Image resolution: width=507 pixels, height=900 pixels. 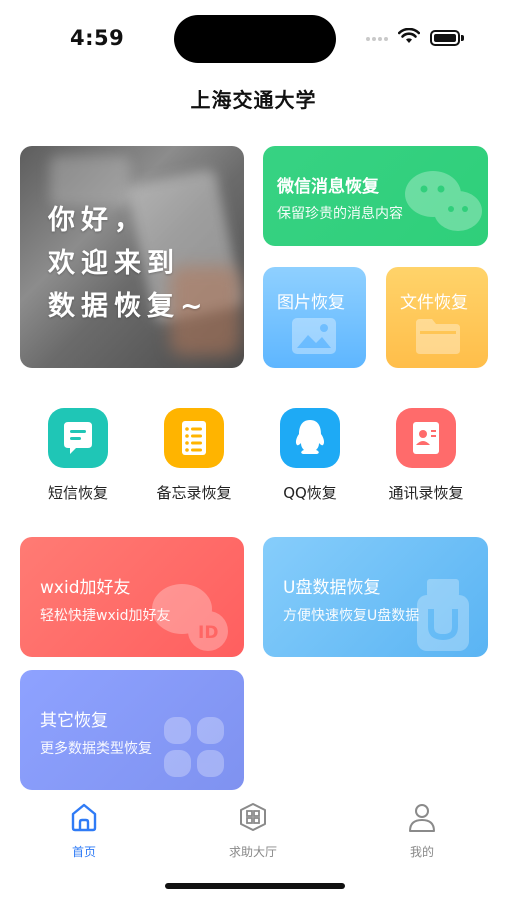 I want to click on memo-recovery-label: 备忘录恢复, so click(x=194, y=493).